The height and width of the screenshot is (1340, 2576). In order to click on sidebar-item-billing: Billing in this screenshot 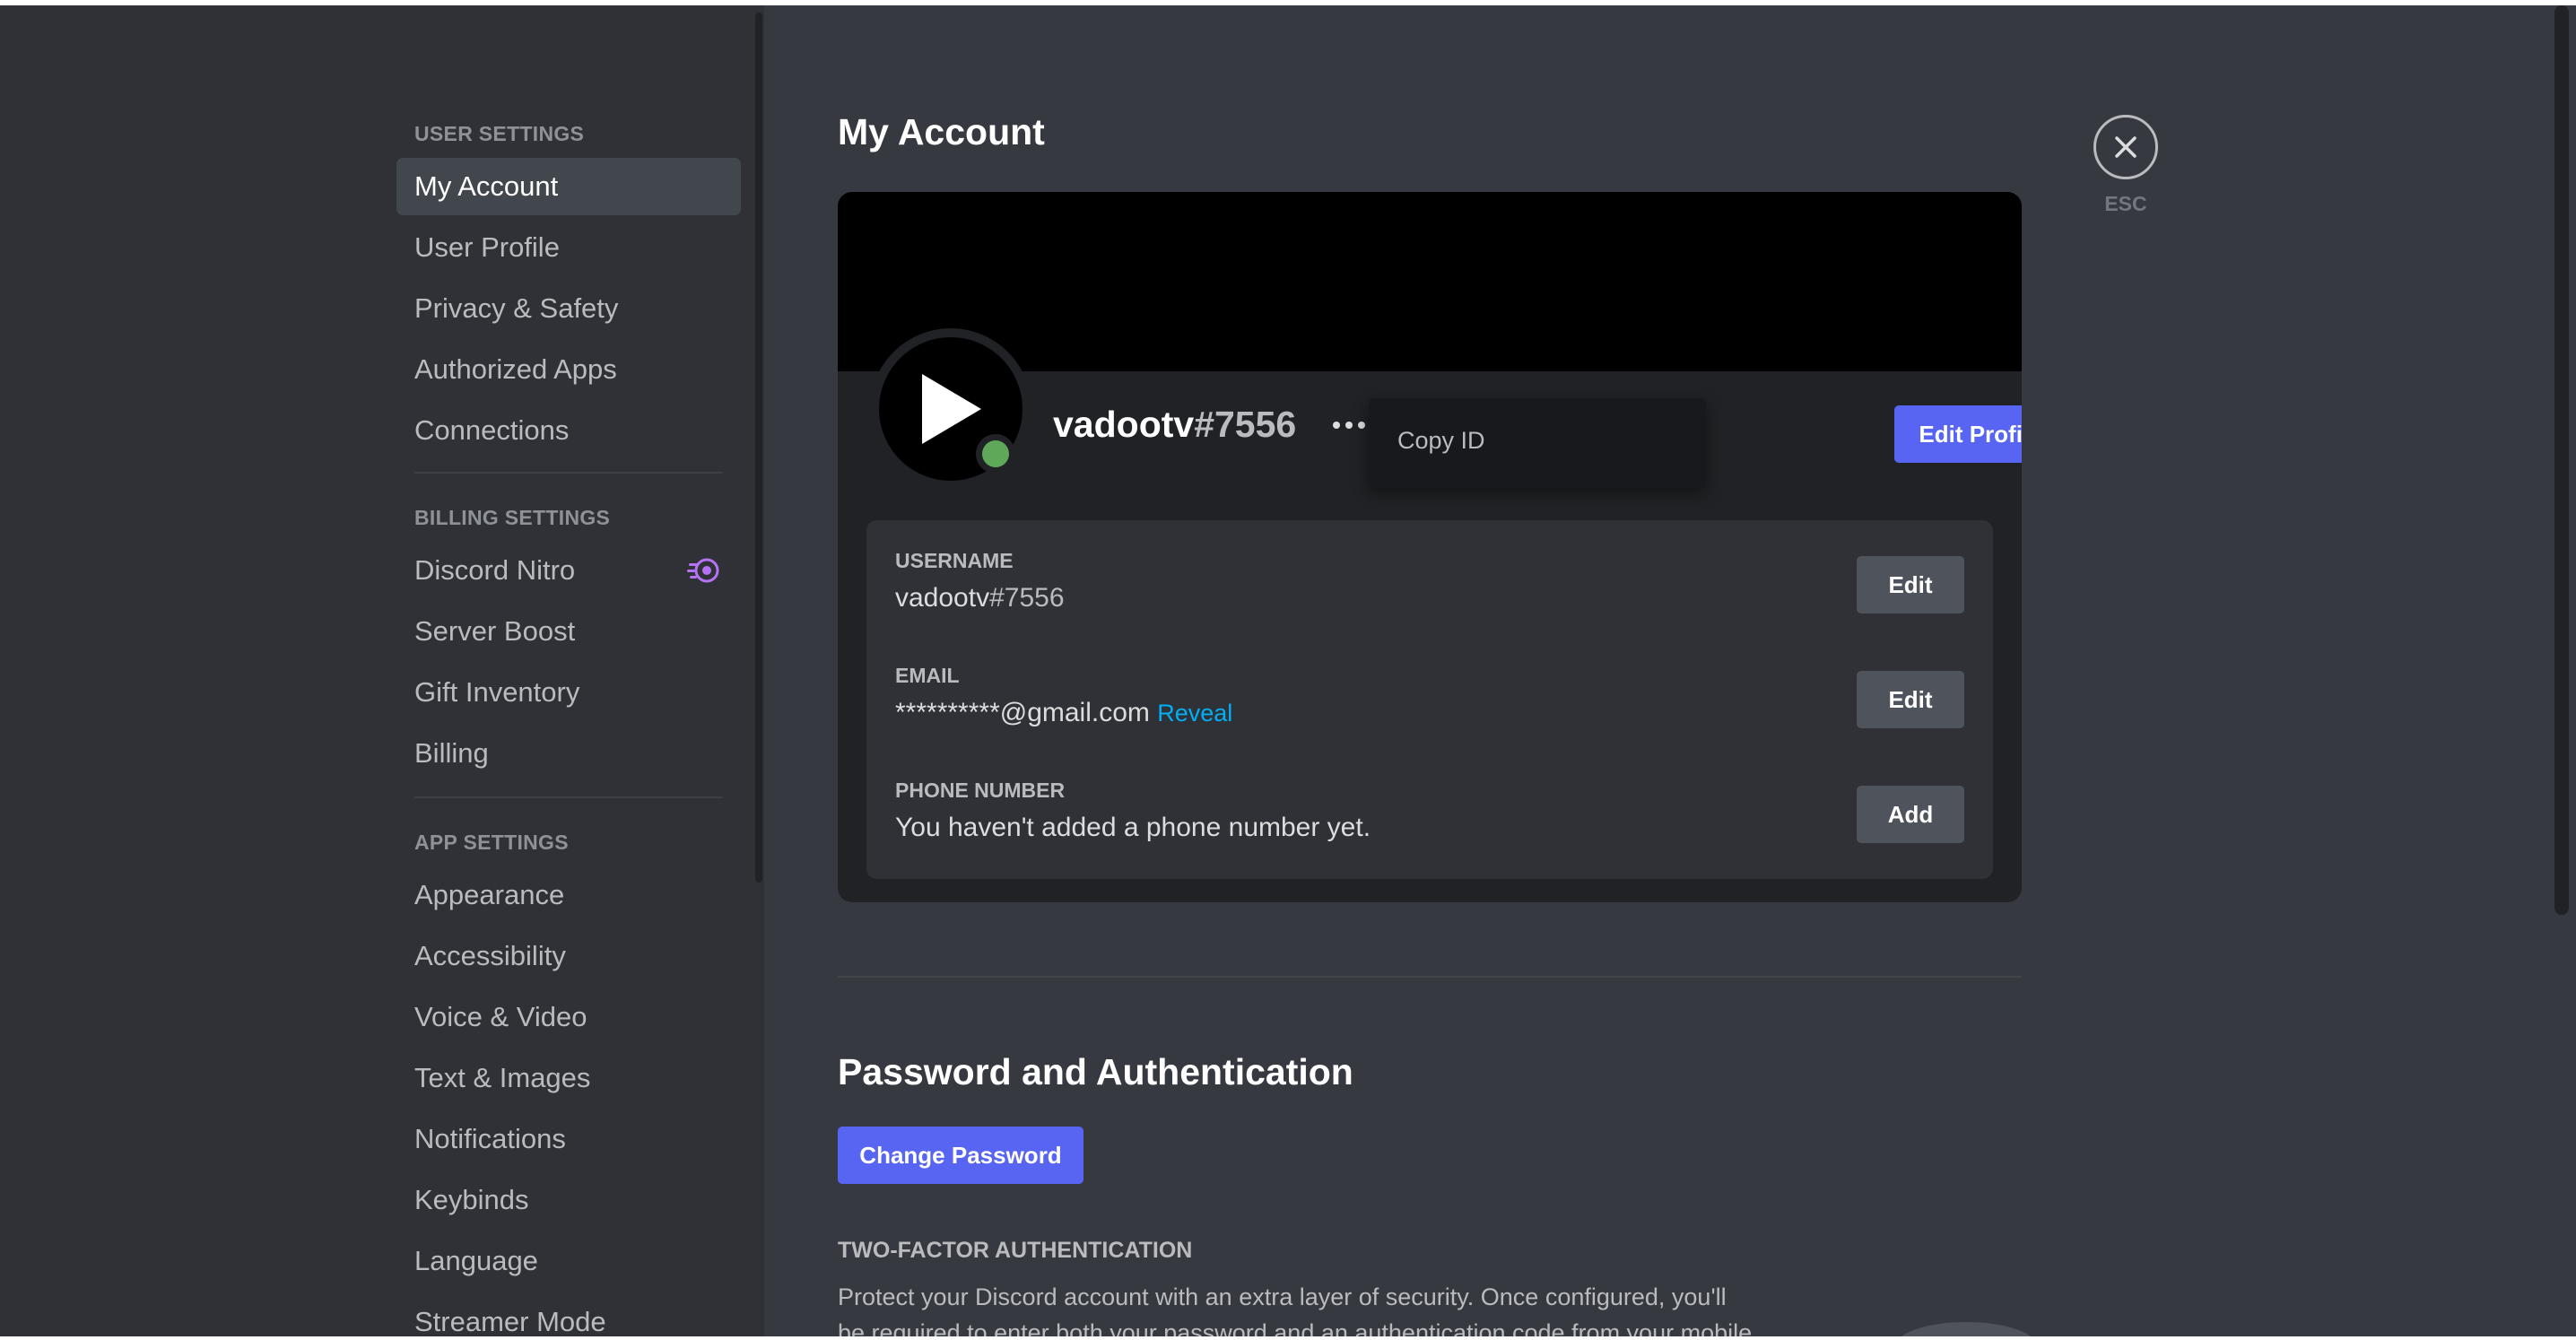, I will do `click(568, 753)`.